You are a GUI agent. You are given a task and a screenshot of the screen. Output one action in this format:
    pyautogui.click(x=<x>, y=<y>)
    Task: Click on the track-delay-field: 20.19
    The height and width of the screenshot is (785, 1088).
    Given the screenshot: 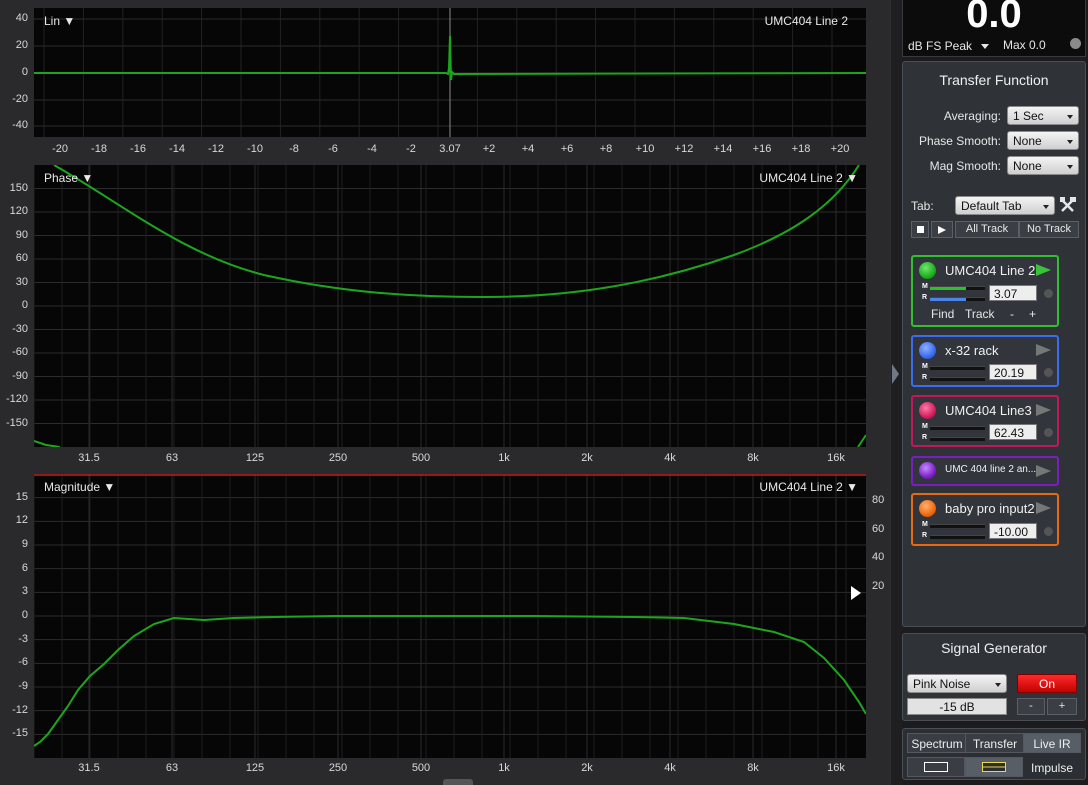 What is the action you would take?
    pyautogui.click(x=1013, y=372)
    